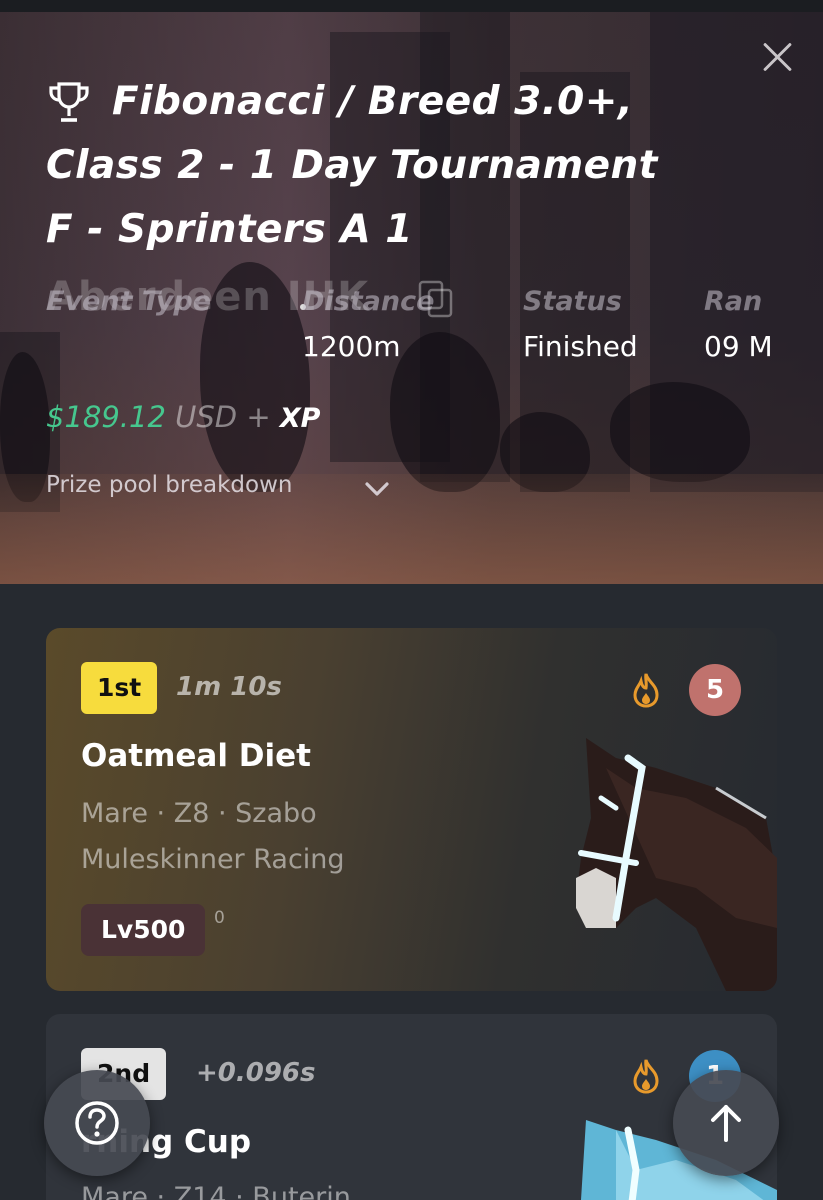 The width and height of the screenshot is (823, 1200). I want to click on help-icon, so click(97, 1123).